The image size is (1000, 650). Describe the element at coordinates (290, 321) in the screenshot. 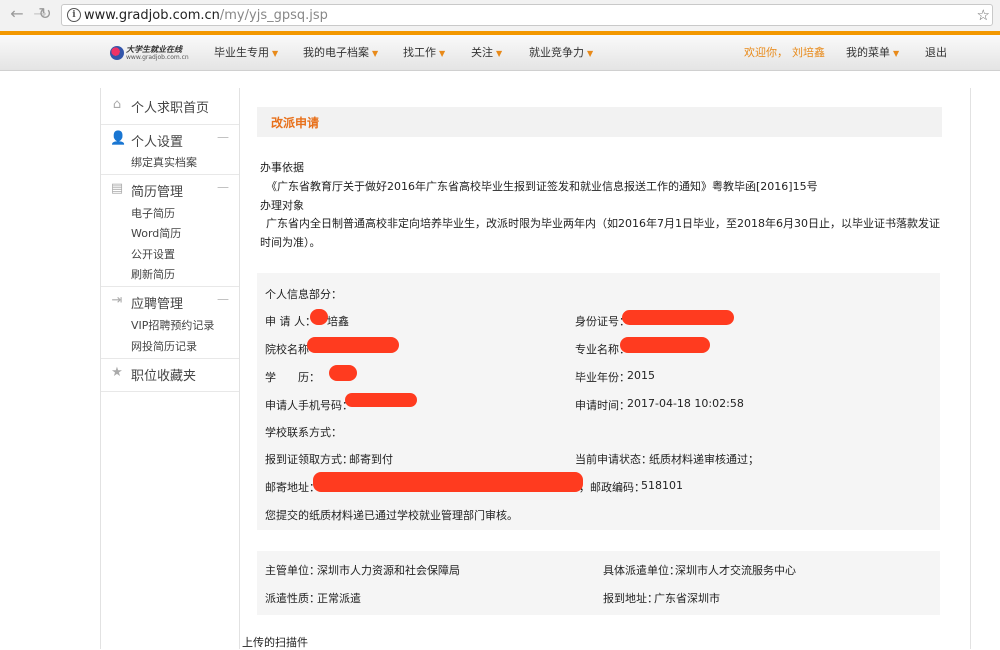

I see `applicant-label: 申 请 人：` at that location.